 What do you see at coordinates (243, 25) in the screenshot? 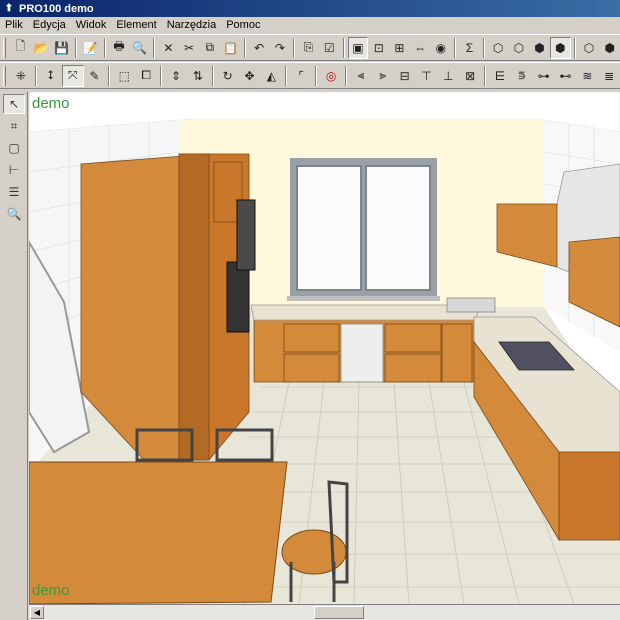
I see `menu-pomoc: Pomoc` at bounding box center [243, 25].